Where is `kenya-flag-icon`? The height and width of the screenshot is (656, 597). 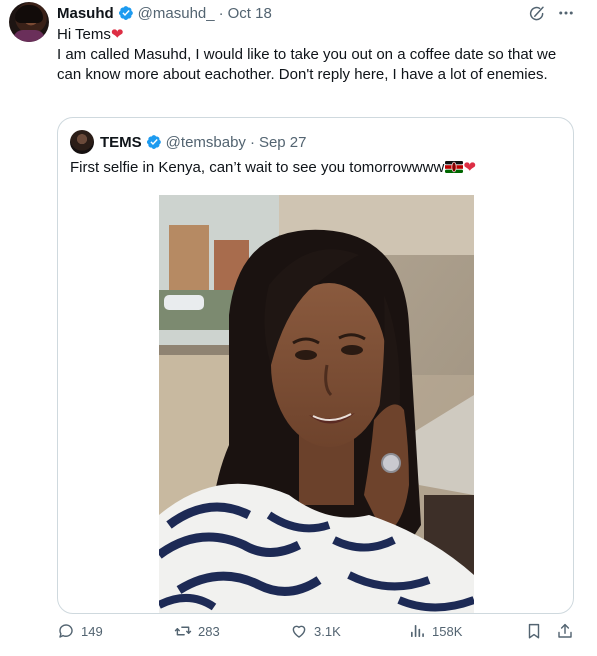 kenya-flag-icon is located at coordinates (454, 167).